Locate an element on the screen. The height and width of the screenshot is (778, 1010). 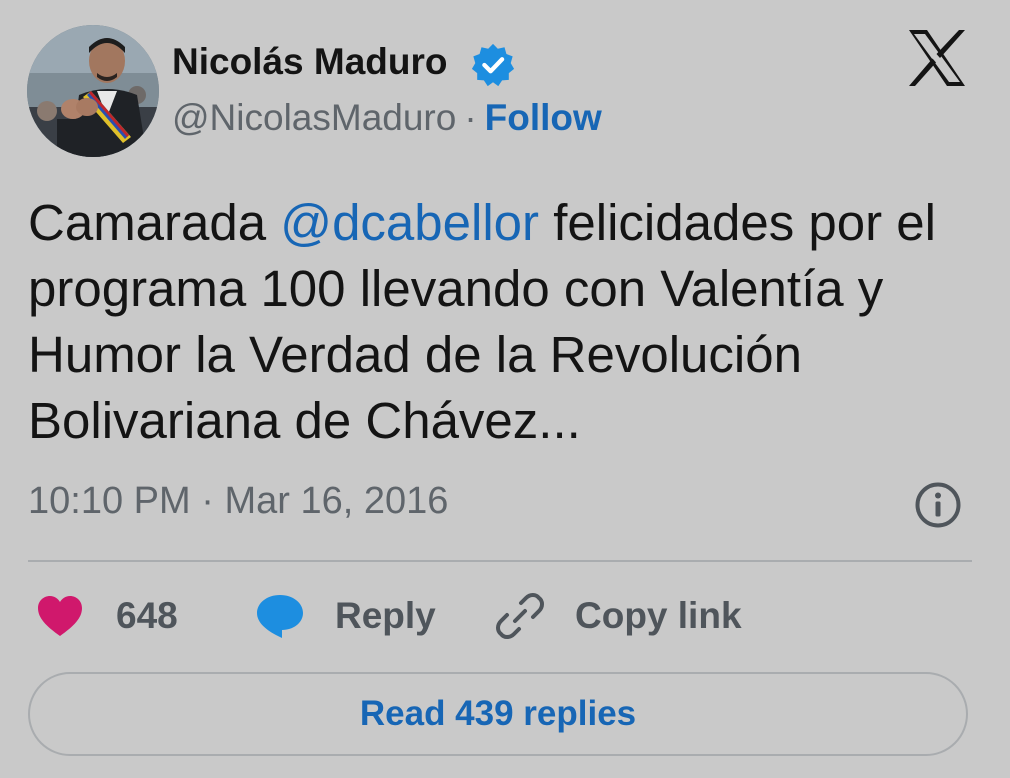
x-logo-icon is located at coordinates (937, 58).